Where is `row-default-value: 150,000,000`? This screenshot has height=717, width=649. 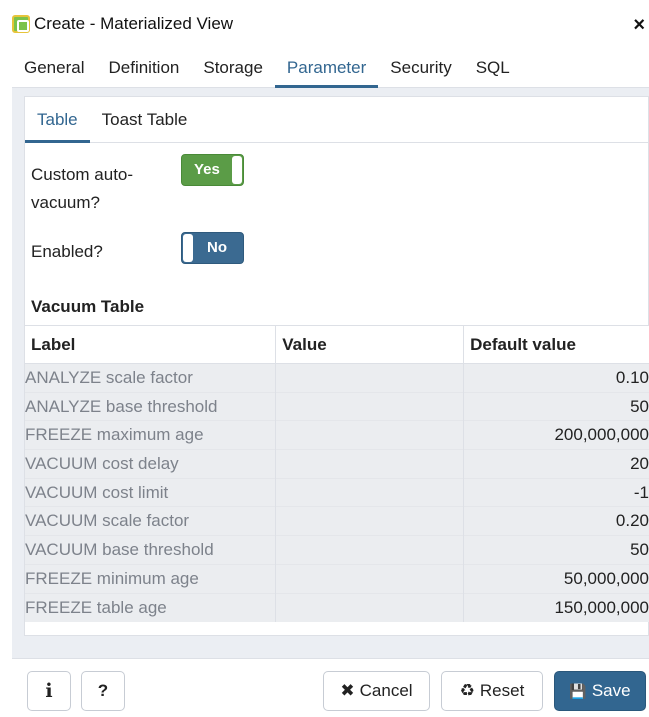
row-default-value: 150,000,000 is located at coordinates (556, 607).